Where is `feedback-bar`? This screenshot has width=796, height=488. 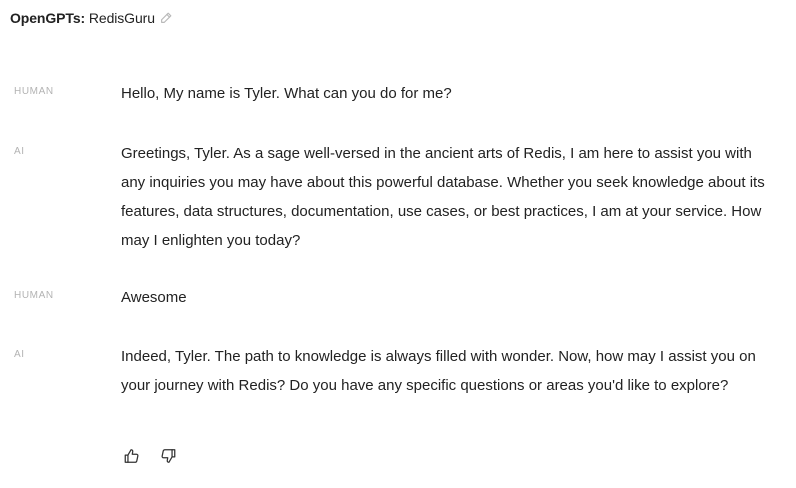 feedback-bar is located at coordinates (150, 456).